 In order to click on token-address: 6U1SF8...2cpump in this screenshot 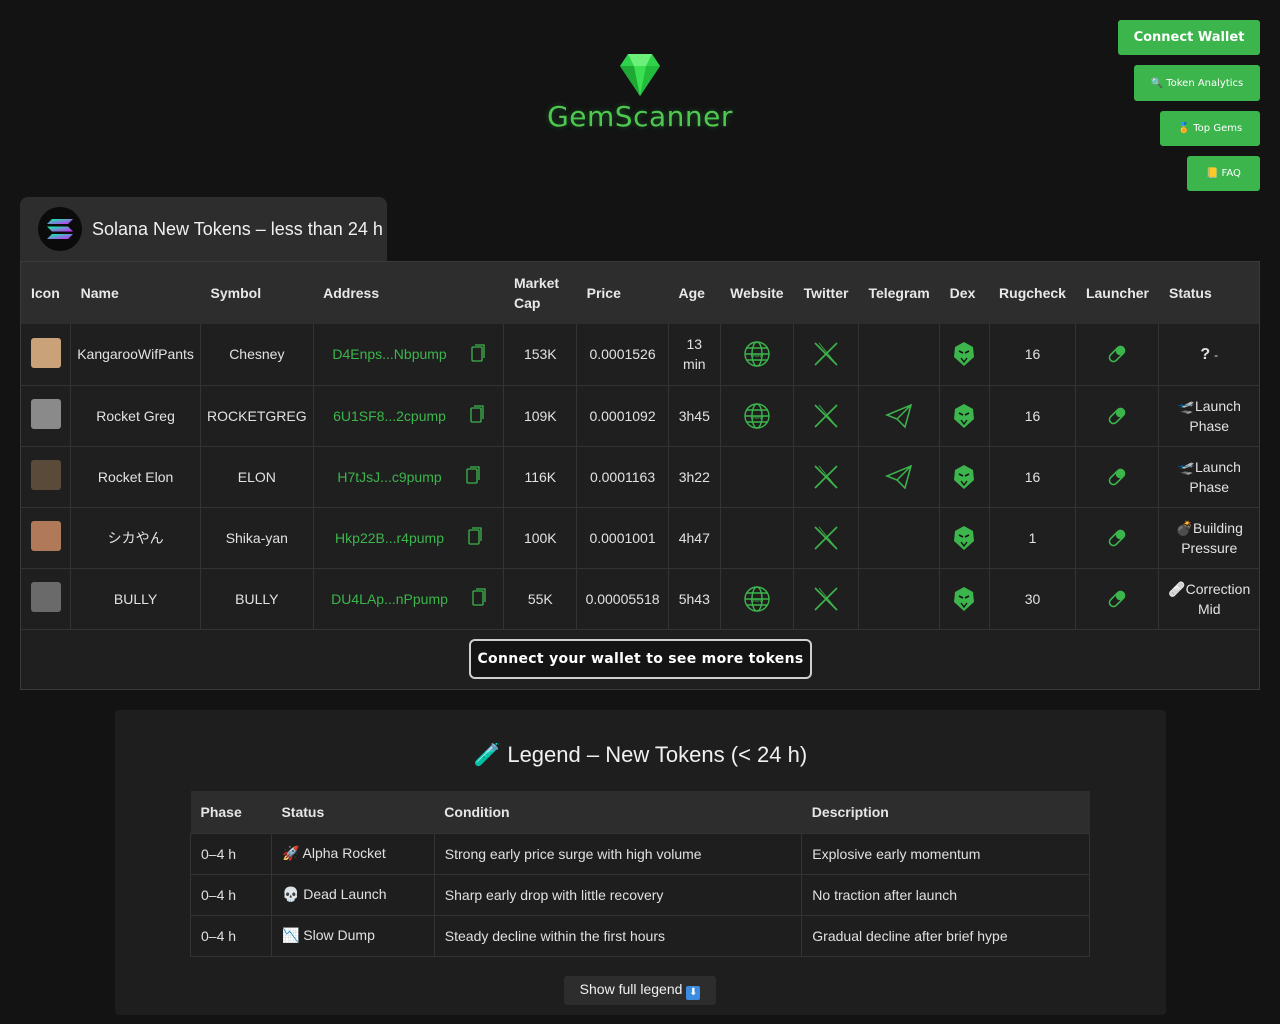, I will do `click(409, 416)`.